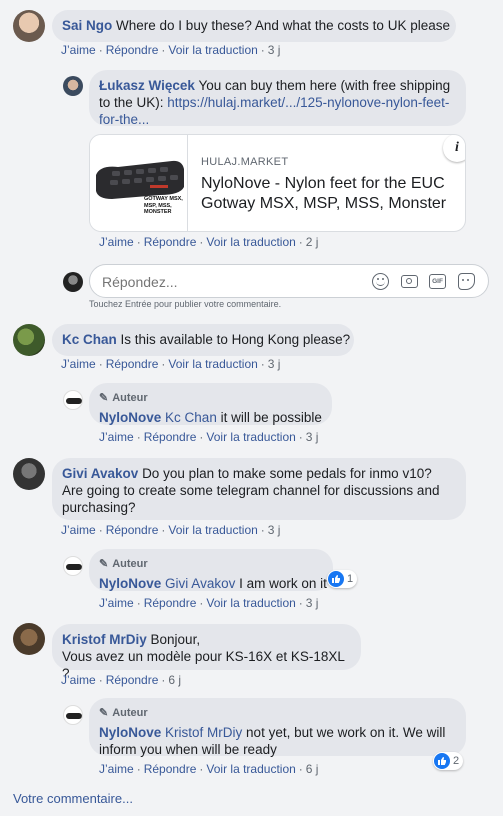 This screenshot has width=503, height=816. I want to click on avatar-kristof-mrdiy, so click(29, 639).